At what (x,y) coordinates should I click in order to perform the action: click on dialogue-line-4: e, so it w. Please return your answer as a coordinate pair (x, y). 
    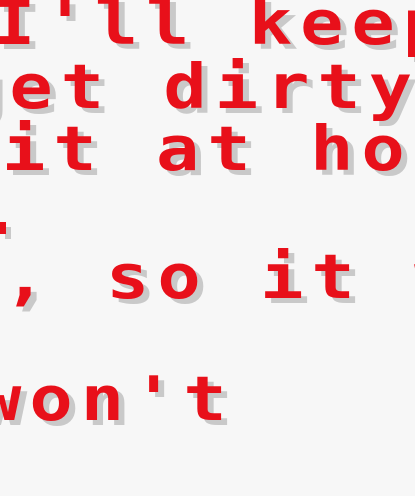
    Looking at the image, I should click on (207, 276).